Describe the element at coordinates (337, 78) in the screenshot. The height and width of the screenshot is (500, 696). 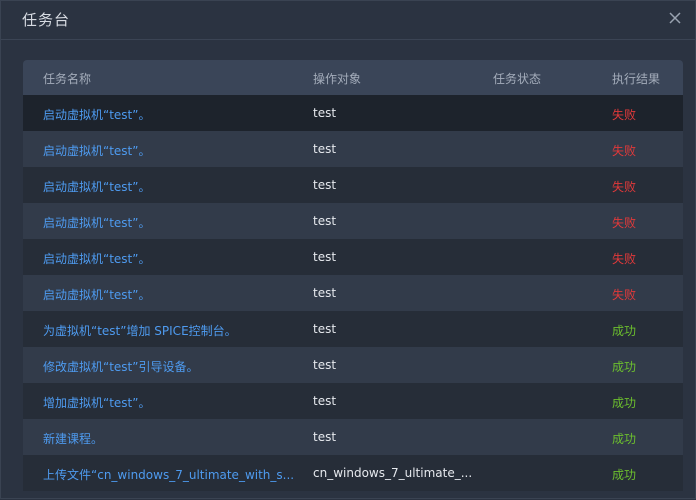
I see `header-target: 操作对象` at that location.